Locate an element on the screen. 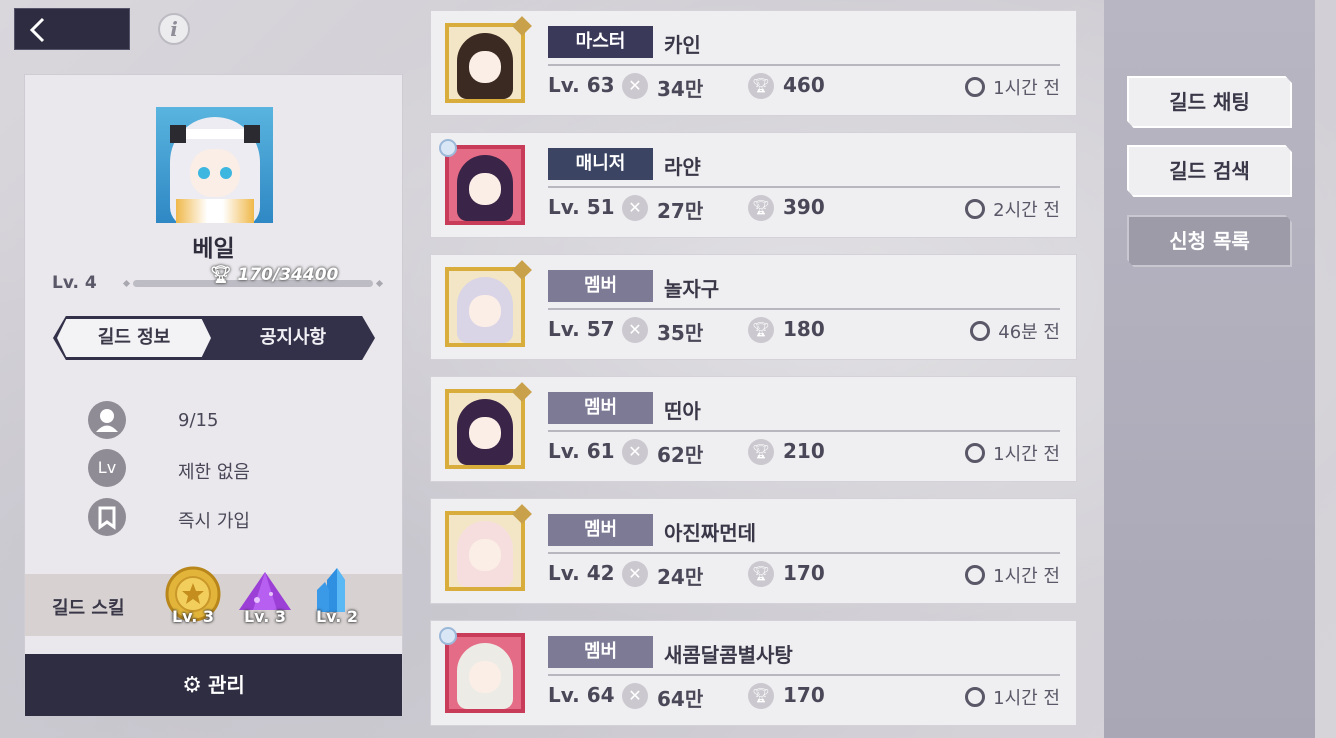 The height and width of the screenshot is (738, 1336). skill-gold-medal: Lv. 3 is located at coordinates (193, 597).